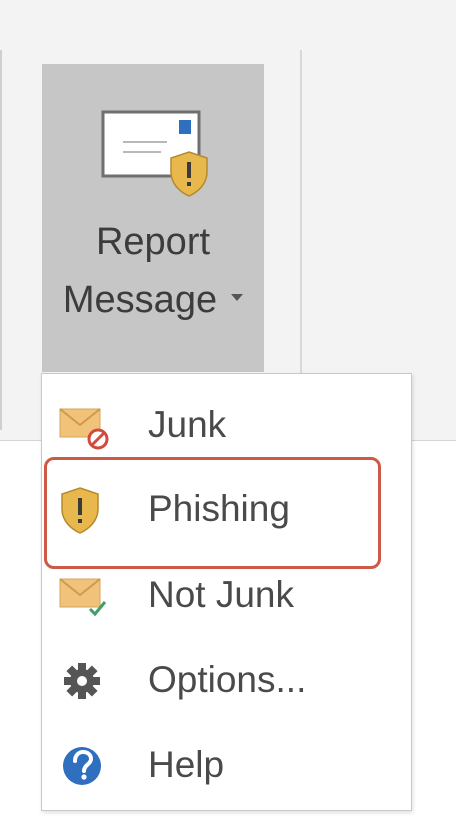  I want to click on menu-item-label: Help, so click(186, 764).